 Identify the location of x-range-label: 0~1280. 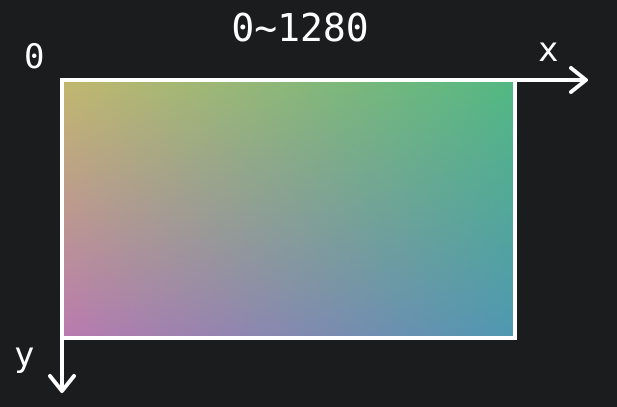
(300, 28).